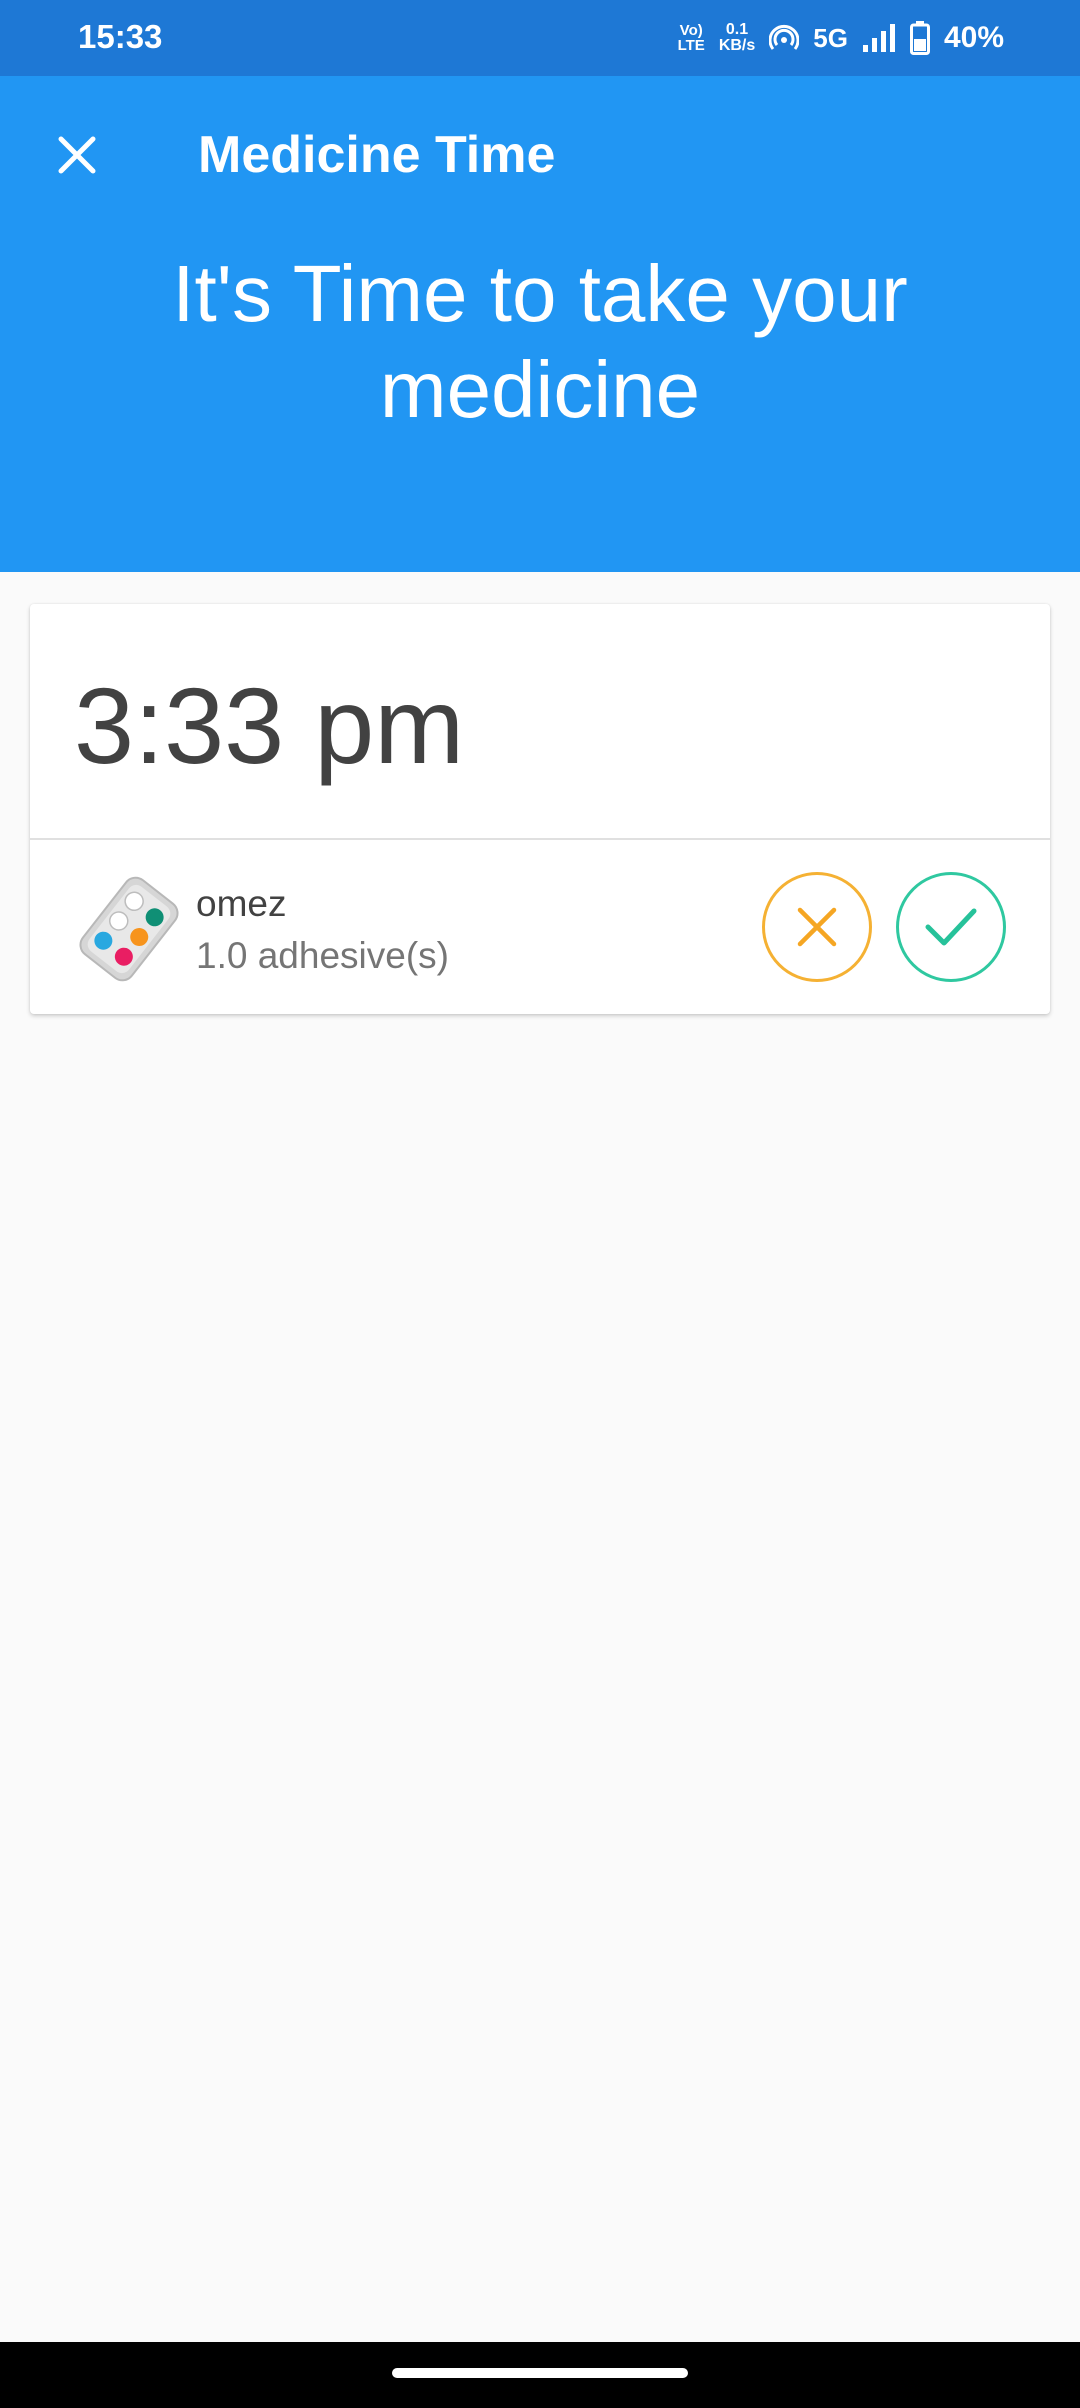 Image resolution: width=1080 pixels, height=2408 pixels. I want to click on close-button, so click(77, 155).